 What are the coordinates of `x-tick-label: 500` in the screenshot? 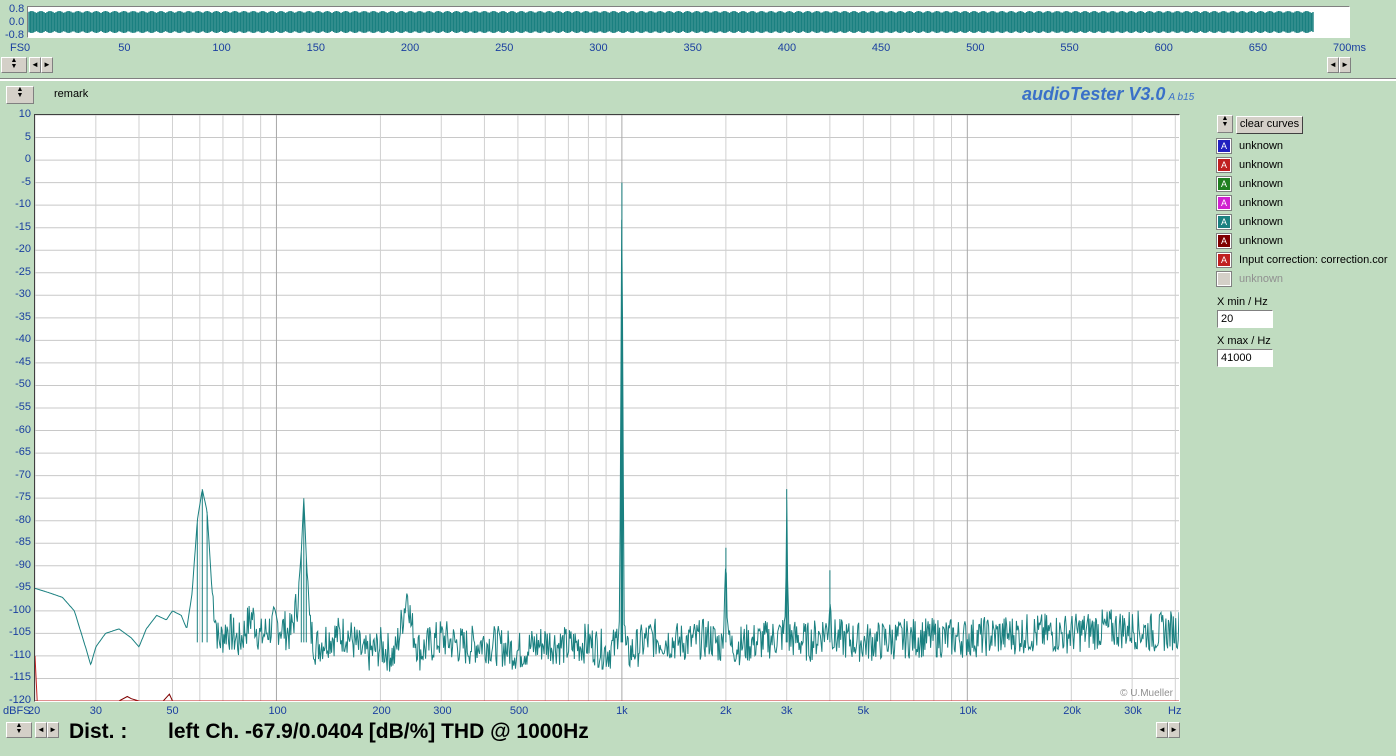 It's located at (519, 711).